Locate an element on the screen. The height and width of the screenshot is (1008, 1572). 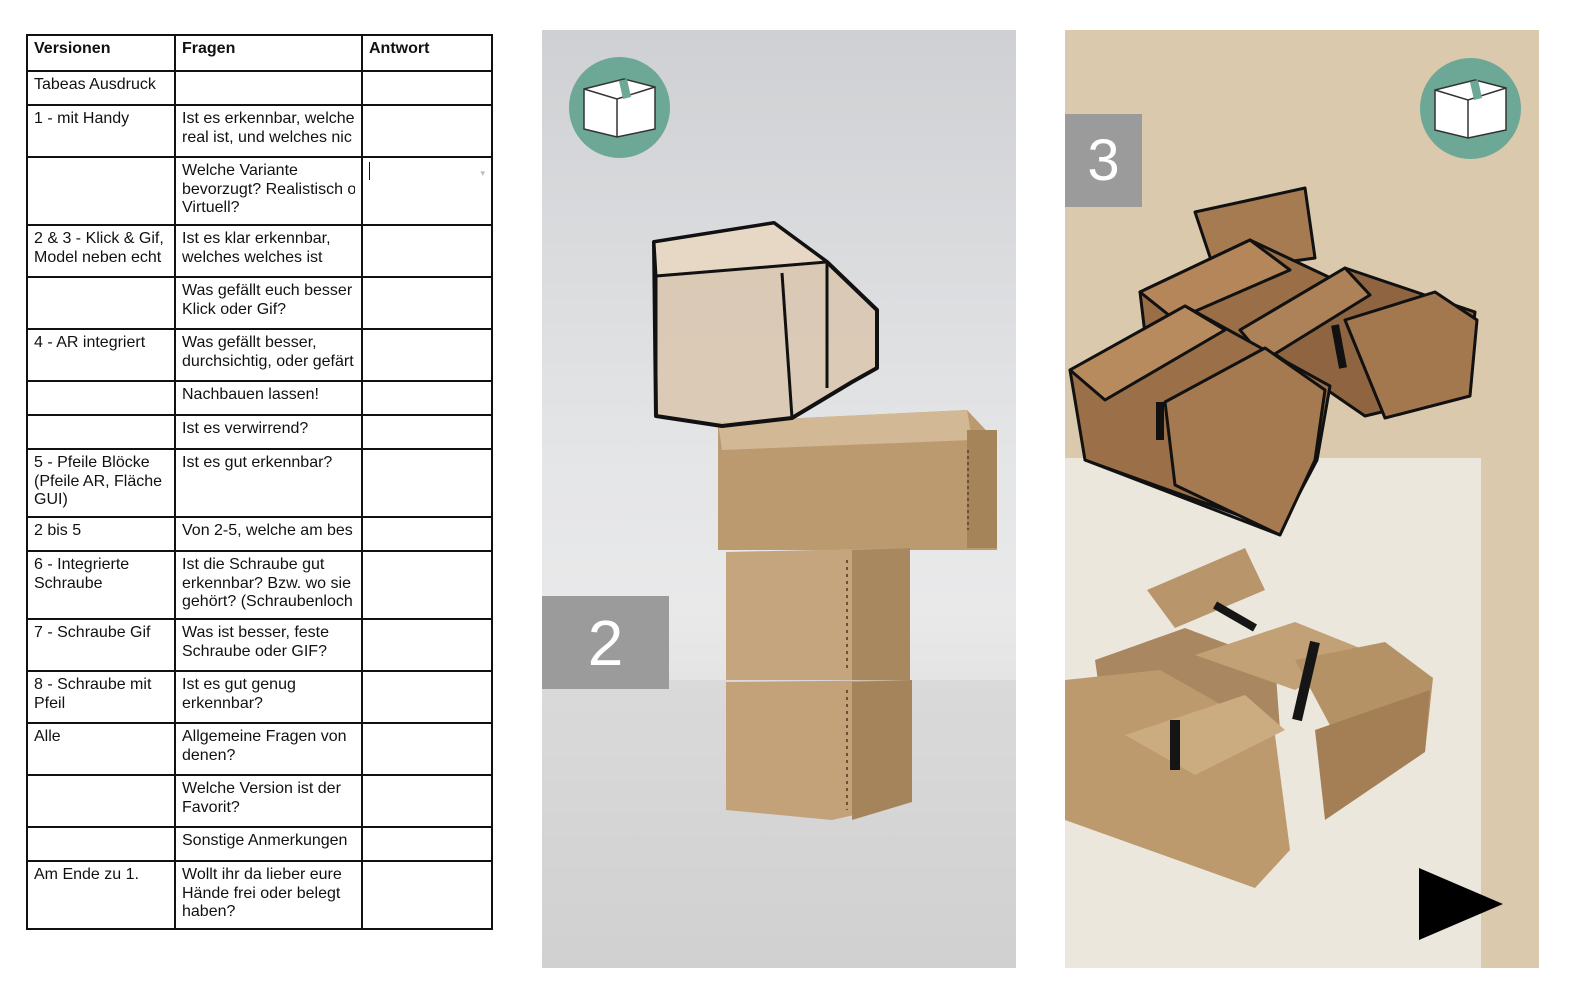
virtual-ar-box is located at coordinates (765, 324).